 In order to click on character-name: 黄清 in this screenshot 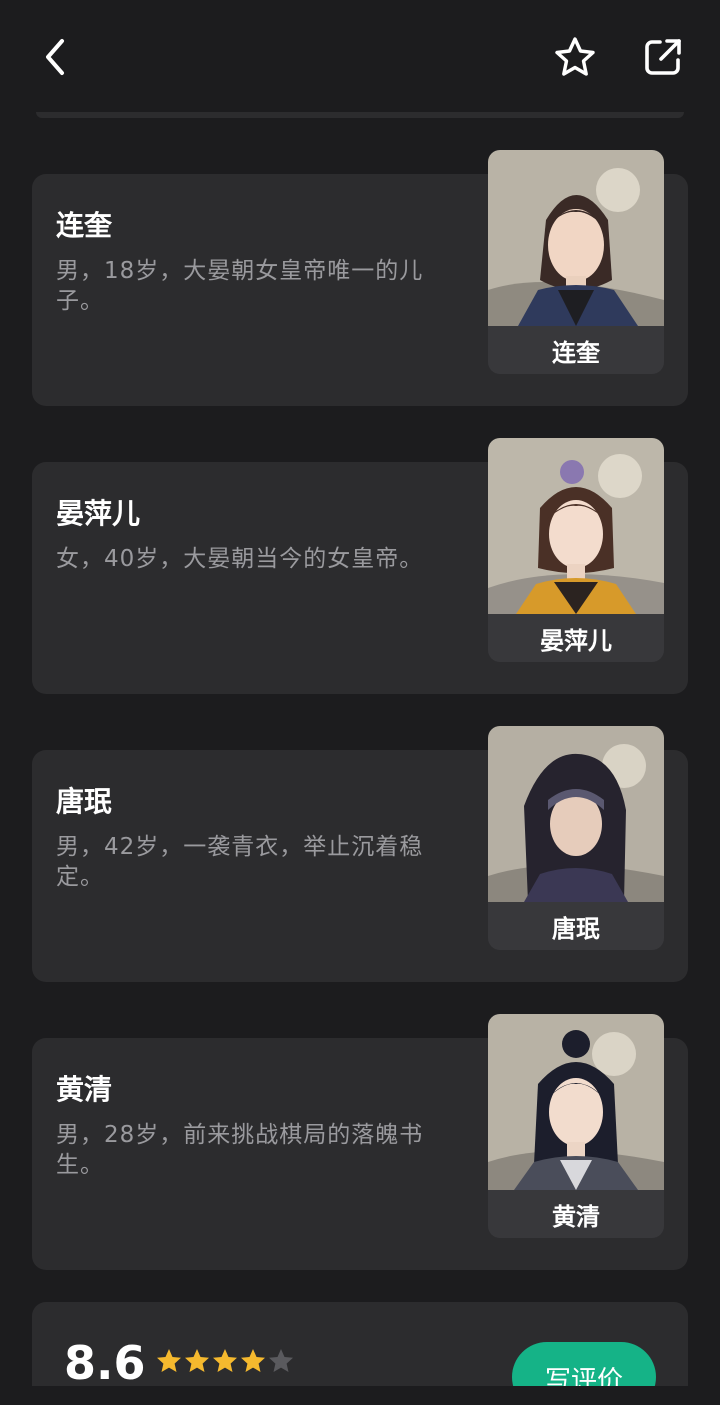, I will do `click(84, 1089)`.